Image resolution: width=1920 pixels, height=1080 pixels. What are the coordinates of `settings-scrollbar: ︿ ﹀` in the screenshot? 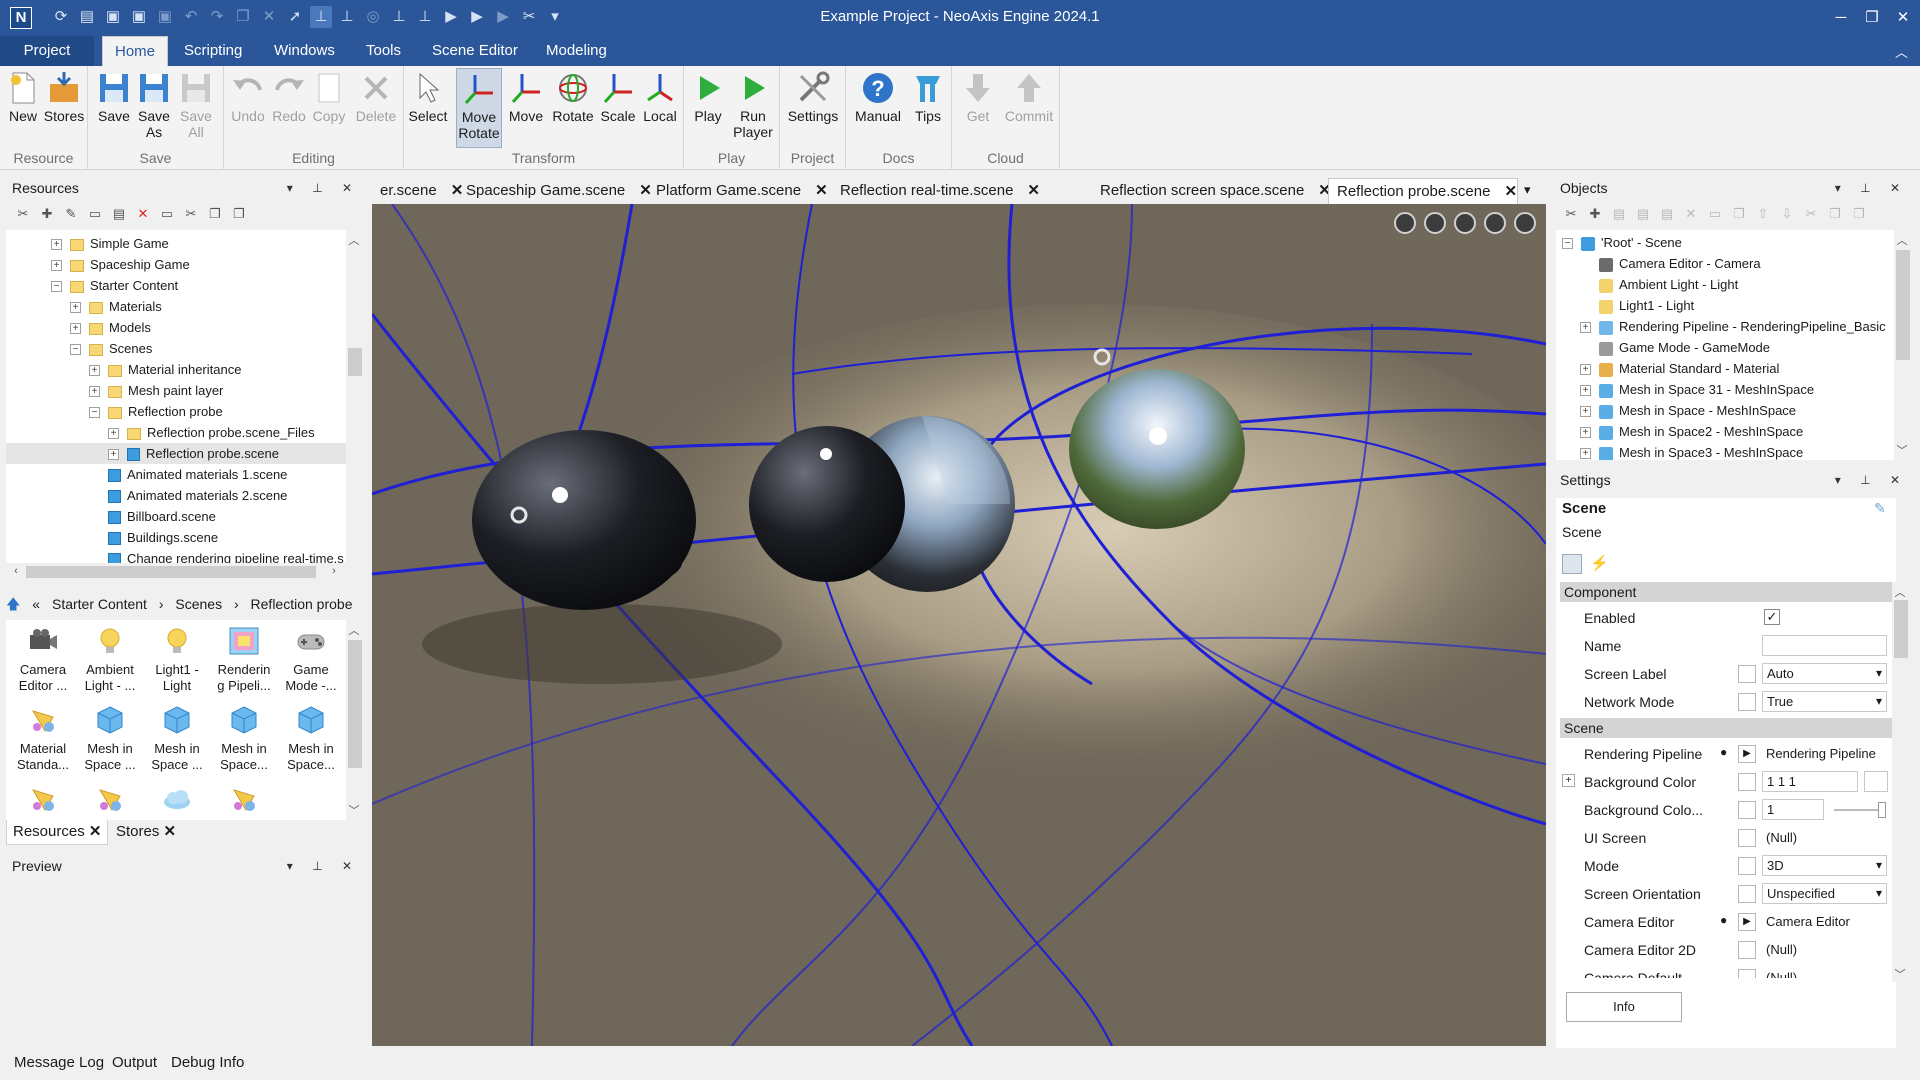 It's located at (1901, 782).